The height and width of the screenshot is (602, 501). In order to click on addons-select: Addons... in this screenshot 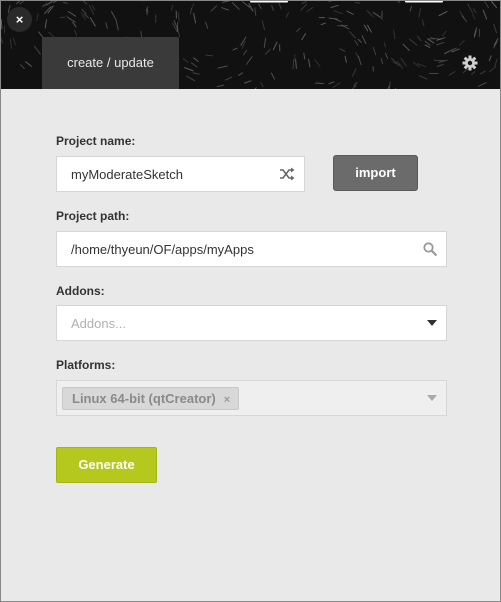, I will do `click(251, 323)`.